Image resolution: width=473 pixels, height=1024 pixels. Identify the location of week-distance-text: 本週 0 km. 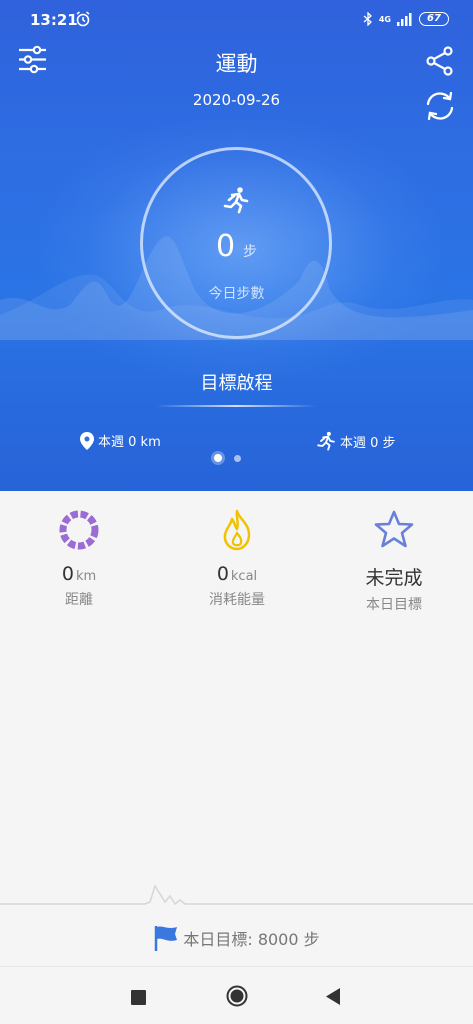
(129, 442).